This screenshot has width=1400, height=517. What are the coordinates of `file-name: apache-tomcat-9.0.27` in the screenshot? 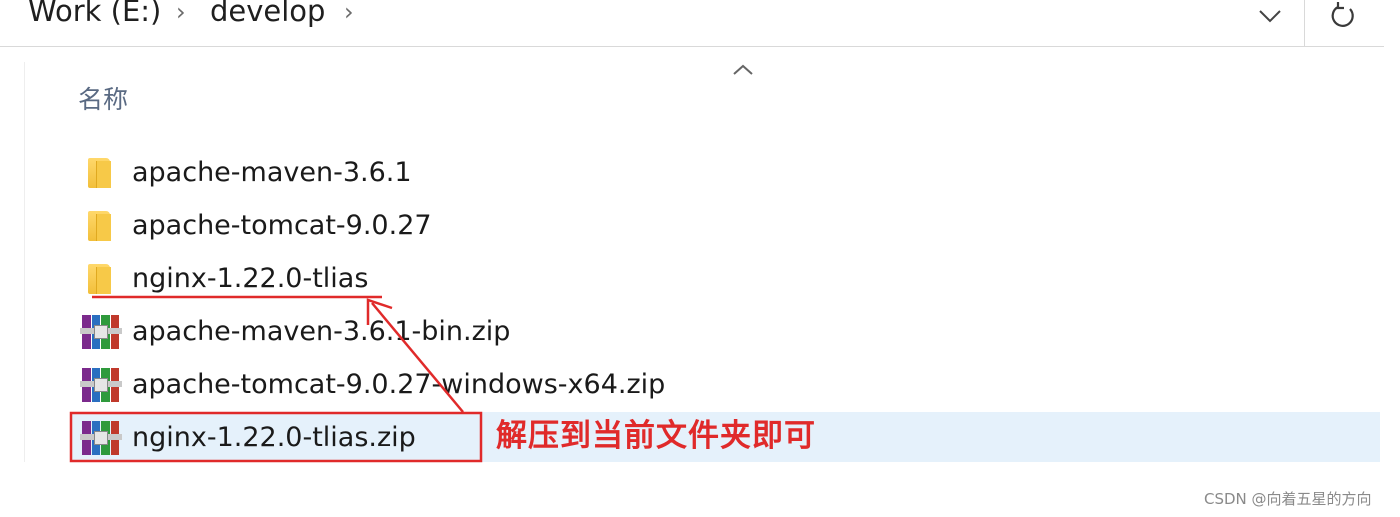 It's located at (282, 225).